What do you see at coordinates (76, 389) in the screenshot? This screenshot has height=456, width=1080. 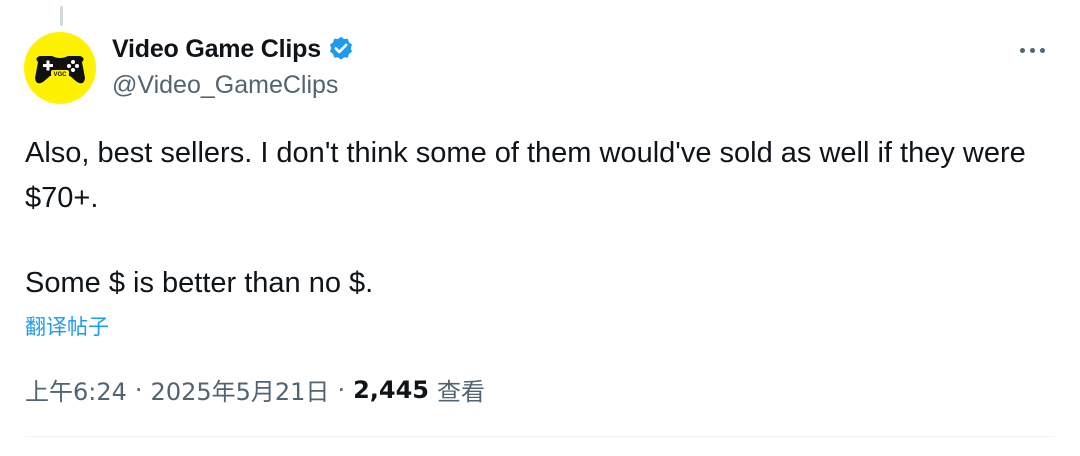 I see `tweet-time: 上午6:24` at bounding box center [76, 389].